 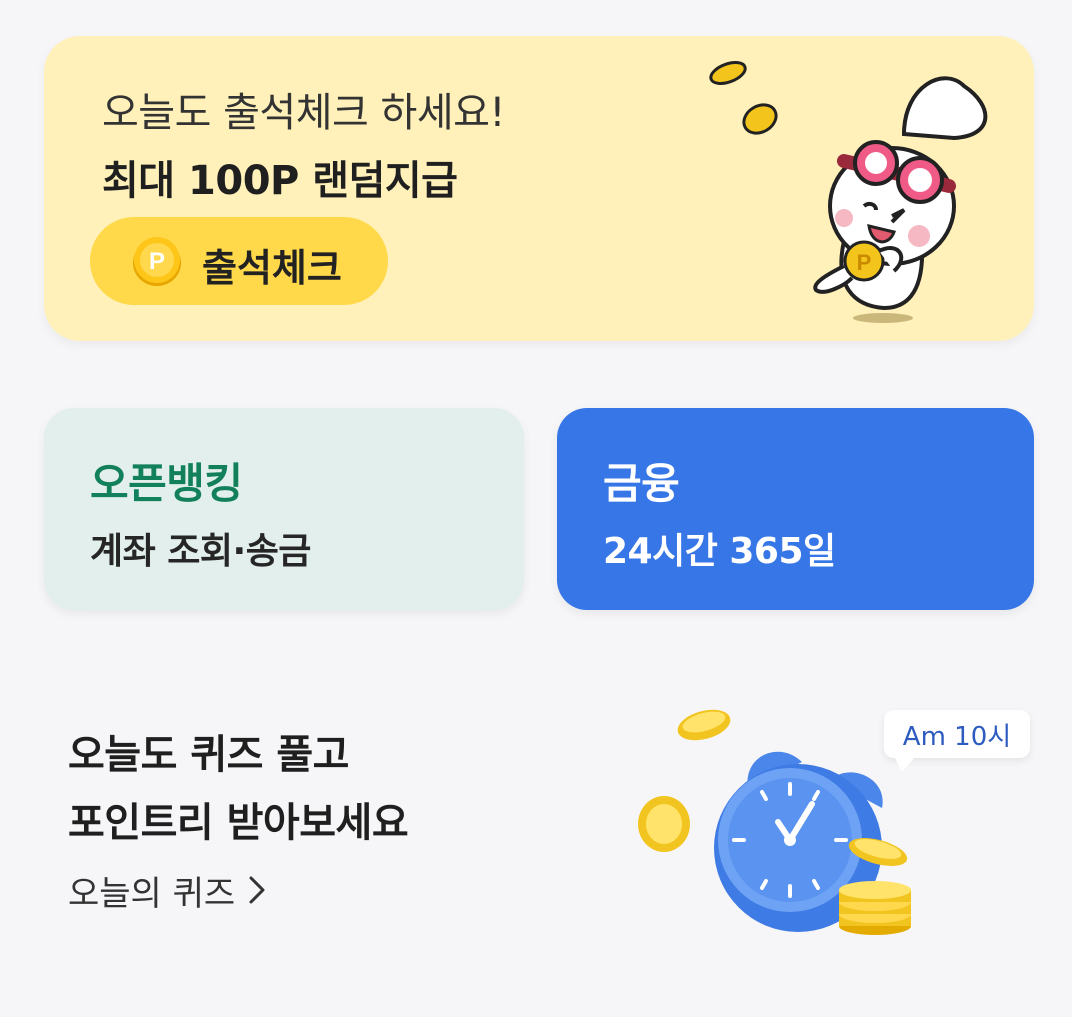 I want to click on rabbit-mascot-icon: P, so click(x=848, y=192).